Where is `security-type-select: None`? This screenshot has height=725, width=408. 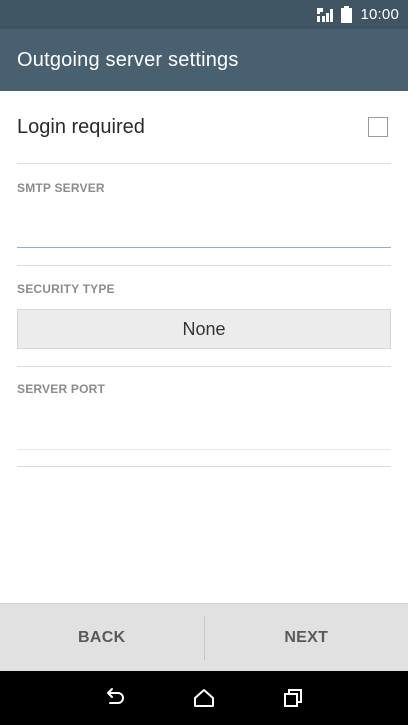
security-type-select: None is located at coordinates (204, 329).